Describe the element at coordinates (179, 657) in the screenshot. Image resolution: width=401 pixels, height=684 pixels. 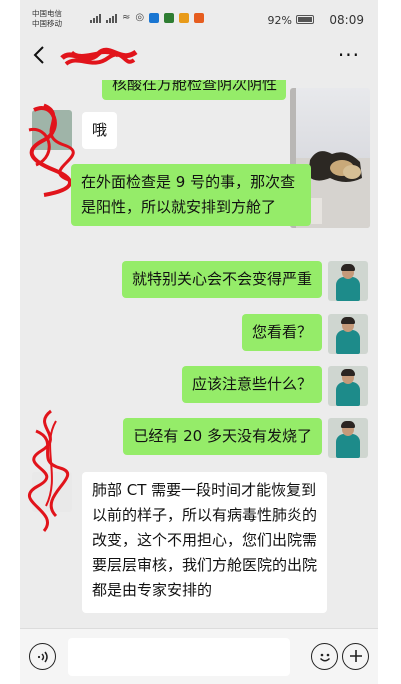
I see `message-input` at that location.